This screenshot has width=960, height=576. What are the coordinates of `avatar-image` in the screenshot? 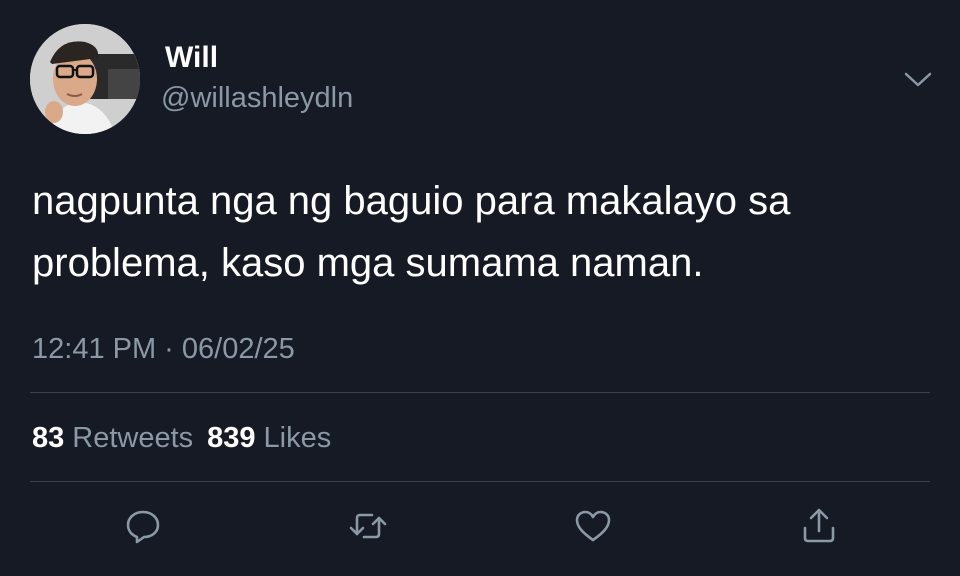 It's located at (85, 79).